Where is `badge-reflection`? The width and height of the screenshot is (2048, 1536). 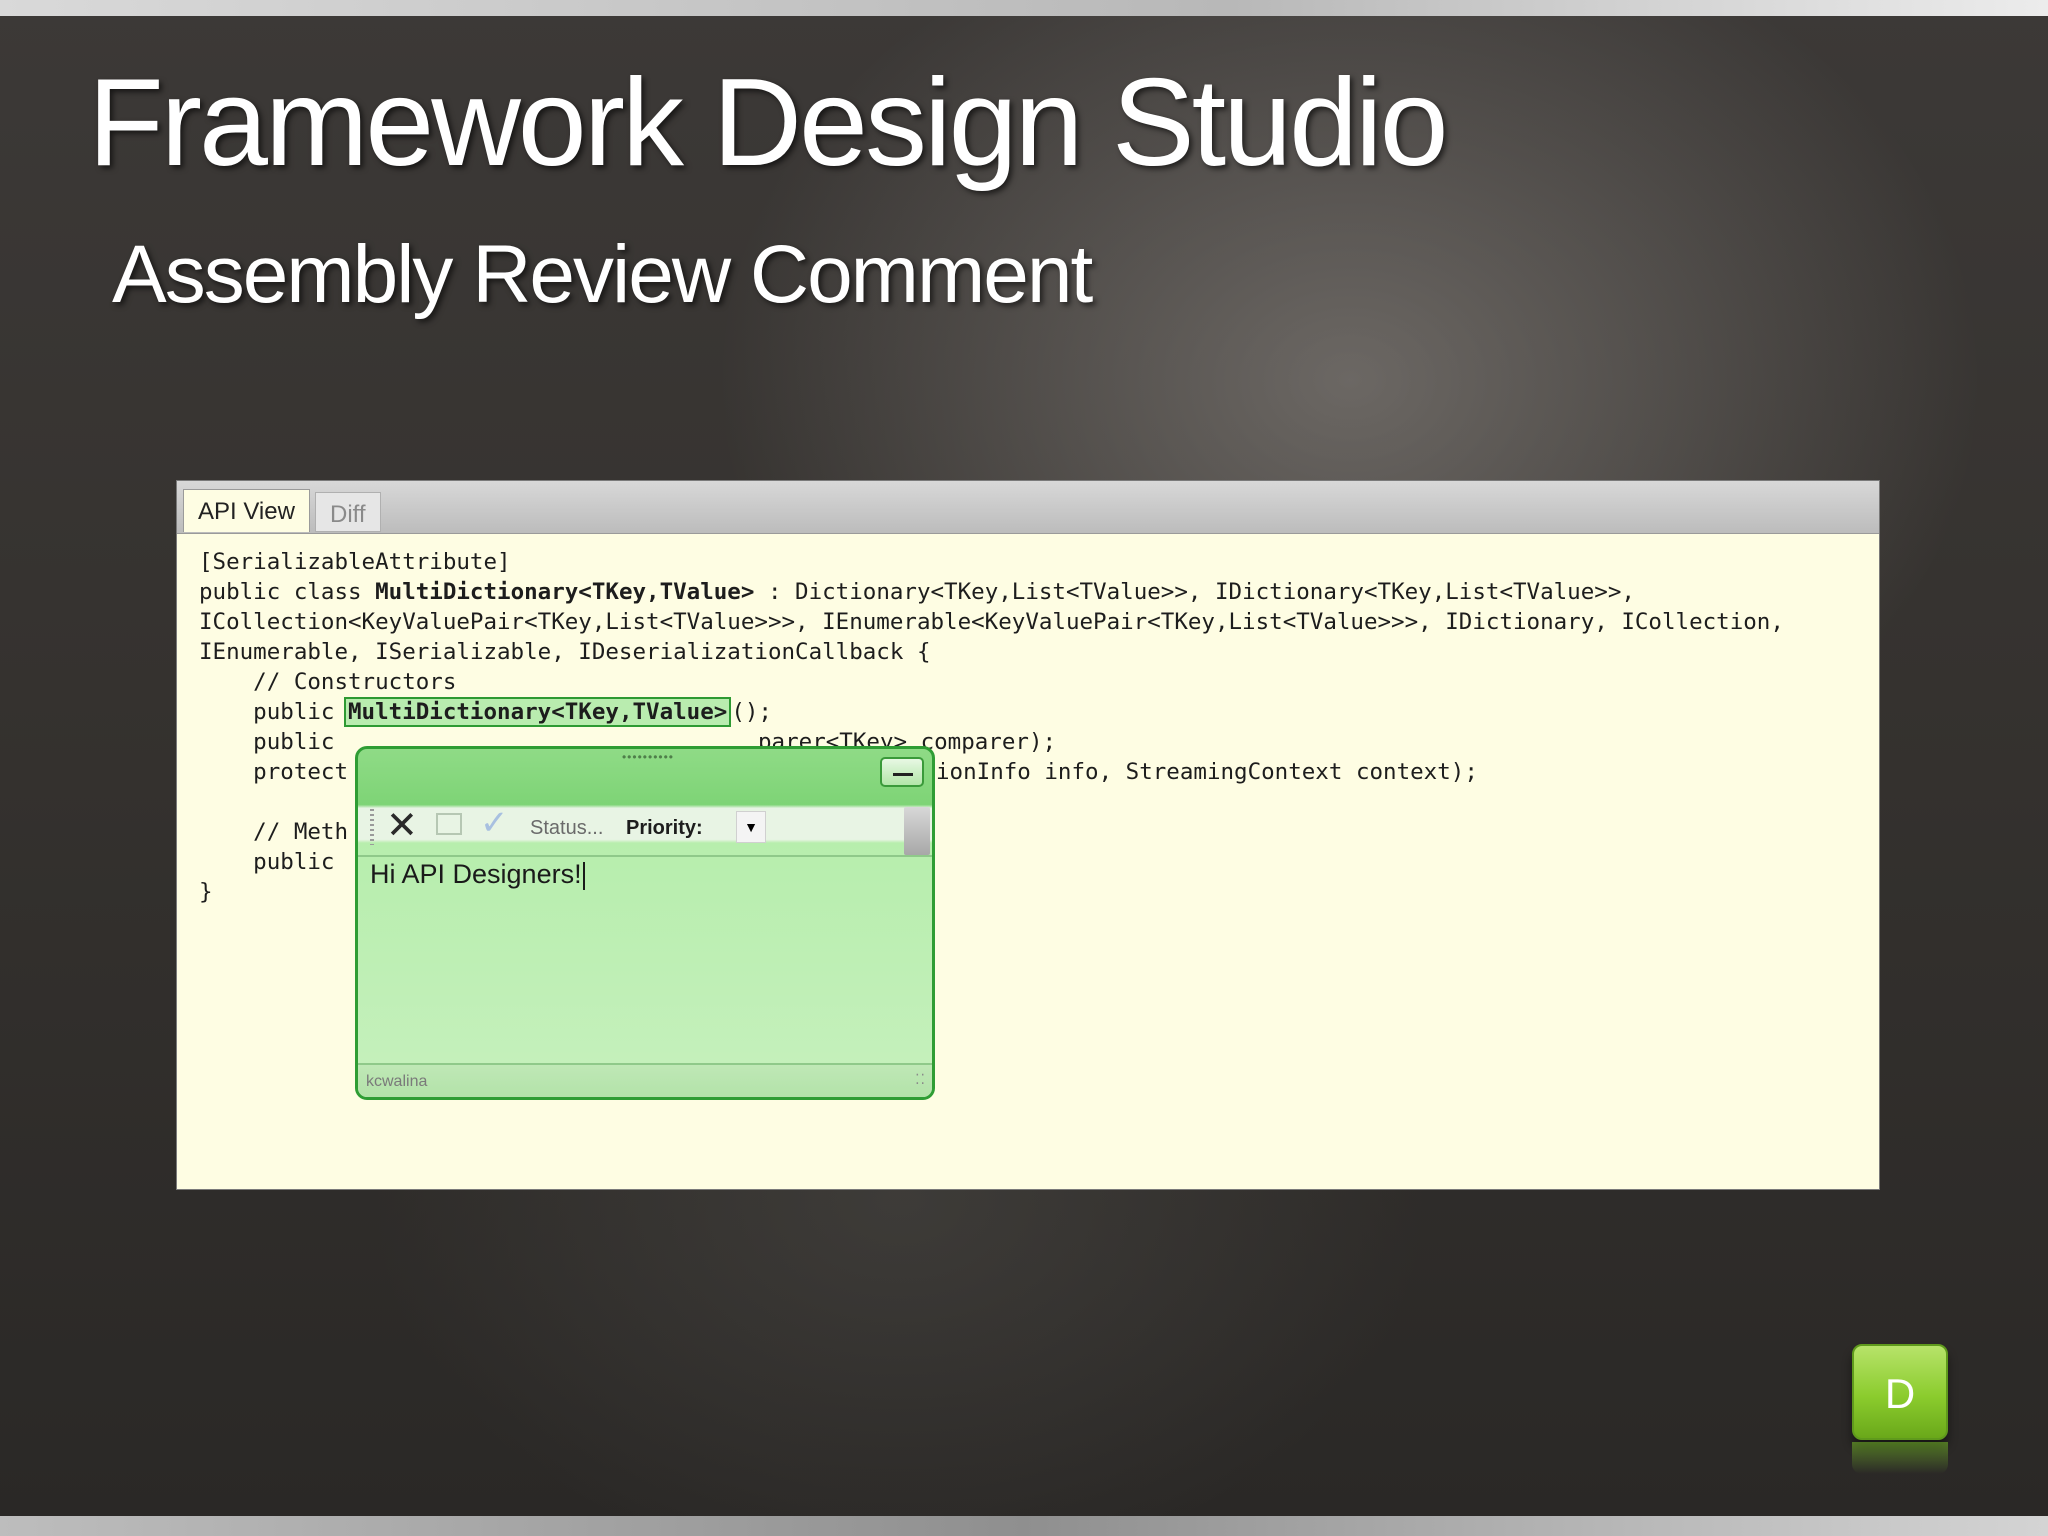 badge-reflection is located at coordinates (1900, 1458).